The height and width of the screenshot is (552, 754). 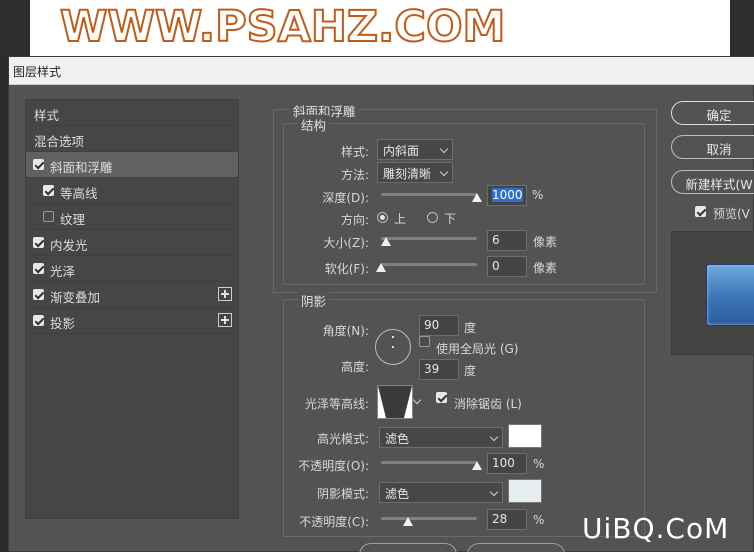 What do you see at coordinates (132, 139) in the screenshot?
I see `list-item-blending-options: 混合选项` at bounding box center [132, 139].